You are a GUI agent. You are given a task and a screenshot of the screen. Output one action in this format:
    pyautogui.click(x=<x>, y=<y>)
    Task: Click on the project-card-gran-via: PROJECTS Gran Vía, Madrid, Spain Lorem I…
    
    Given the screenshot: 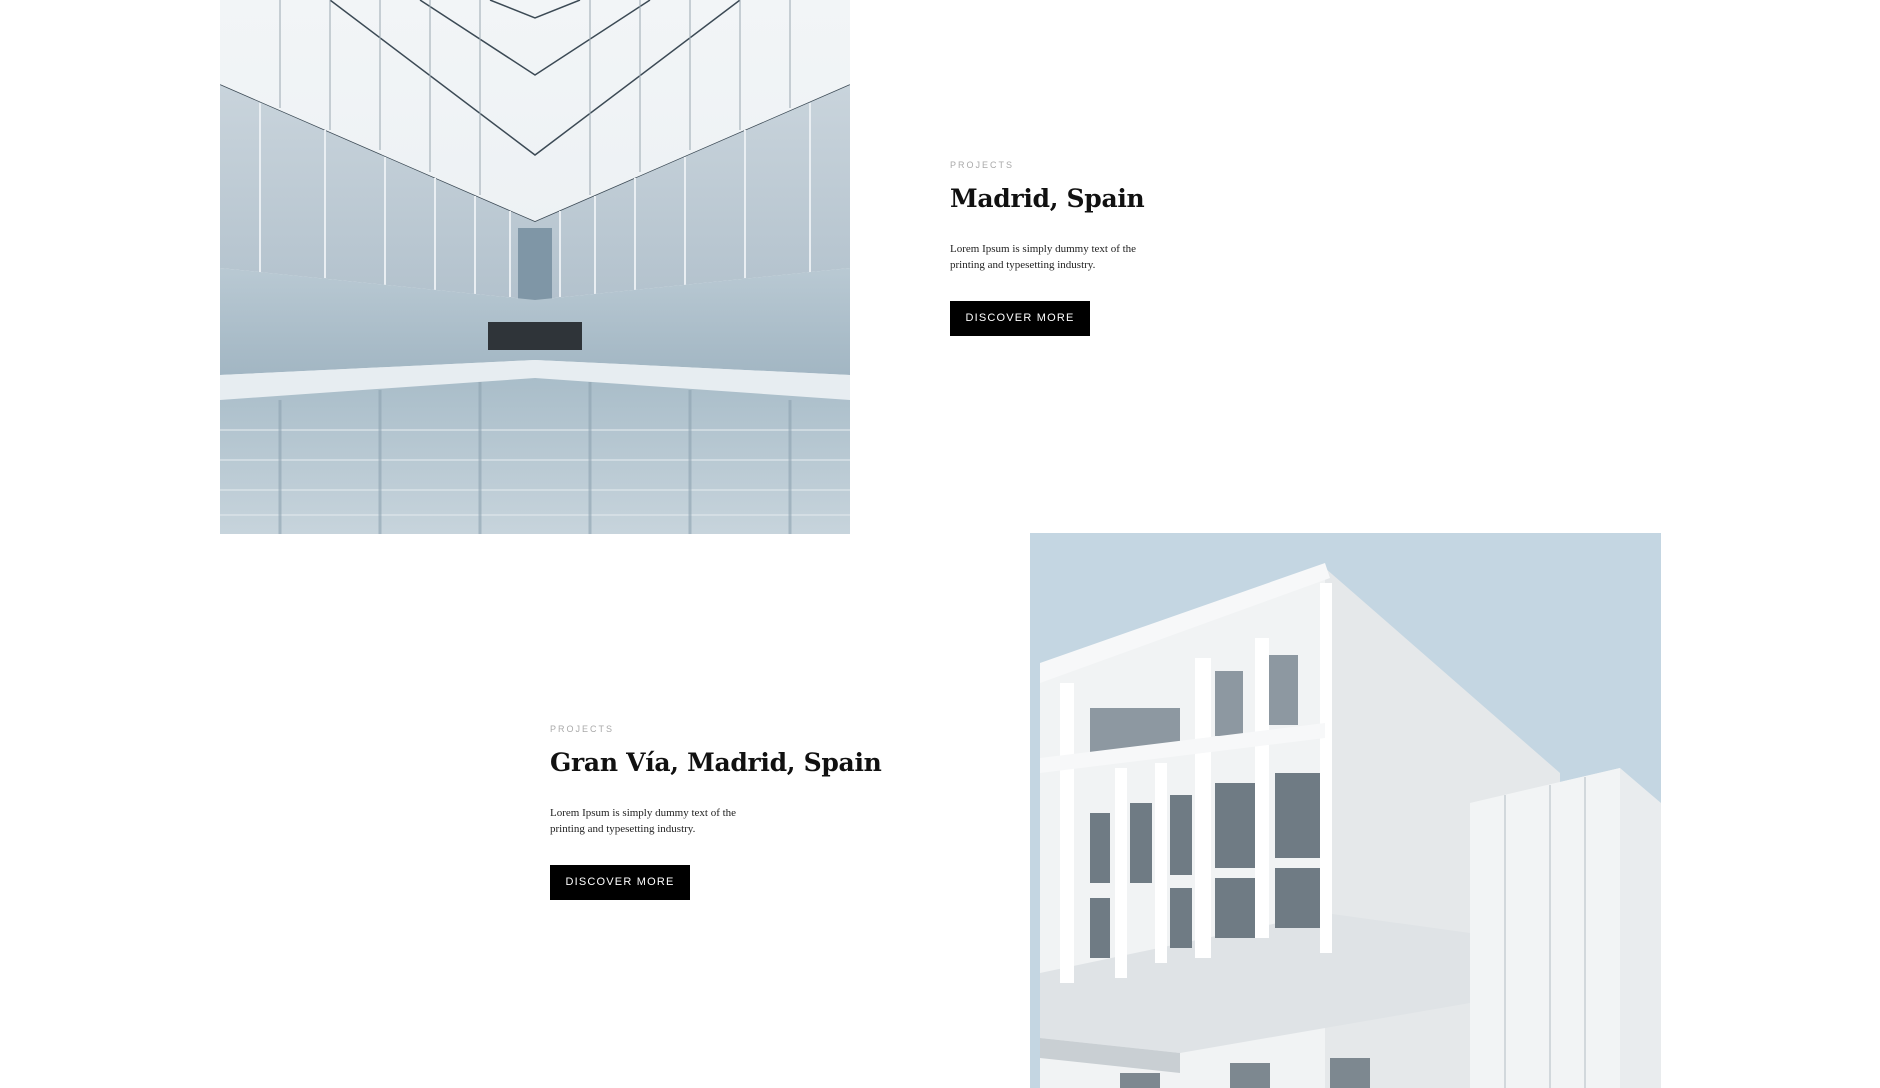 What is the action you would take?
    pyautogui.click(x=716, y=812)
    